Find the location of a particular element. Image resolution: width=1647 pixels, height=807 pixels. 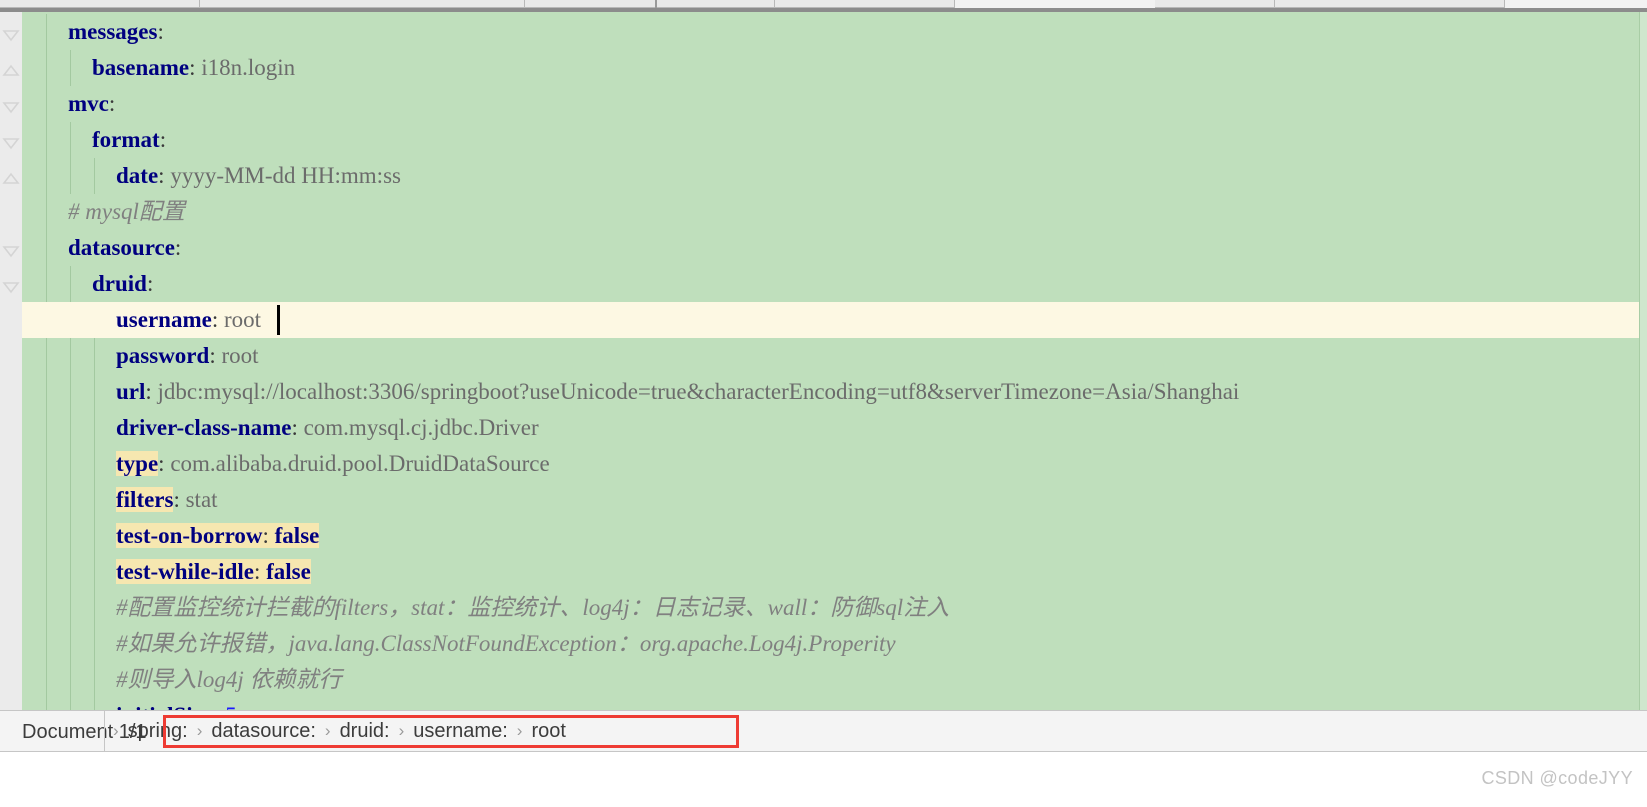

code-token: password is located at coordinates (163, 355).